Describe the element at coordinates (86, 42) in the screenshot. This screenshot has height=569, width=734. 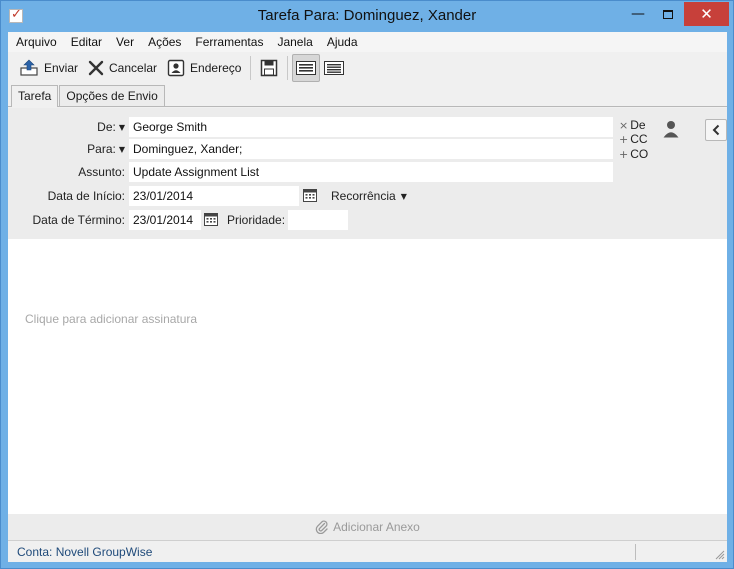
I see `menu-editar: Editar` at that location.